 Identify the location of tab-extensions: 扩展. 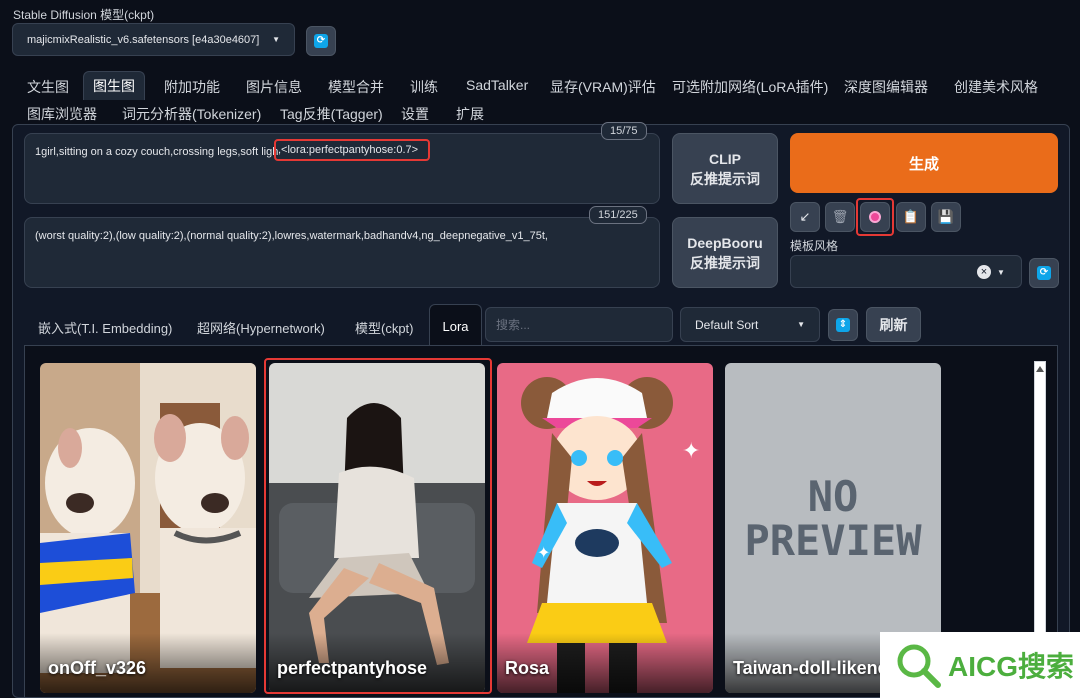
(470, 114).